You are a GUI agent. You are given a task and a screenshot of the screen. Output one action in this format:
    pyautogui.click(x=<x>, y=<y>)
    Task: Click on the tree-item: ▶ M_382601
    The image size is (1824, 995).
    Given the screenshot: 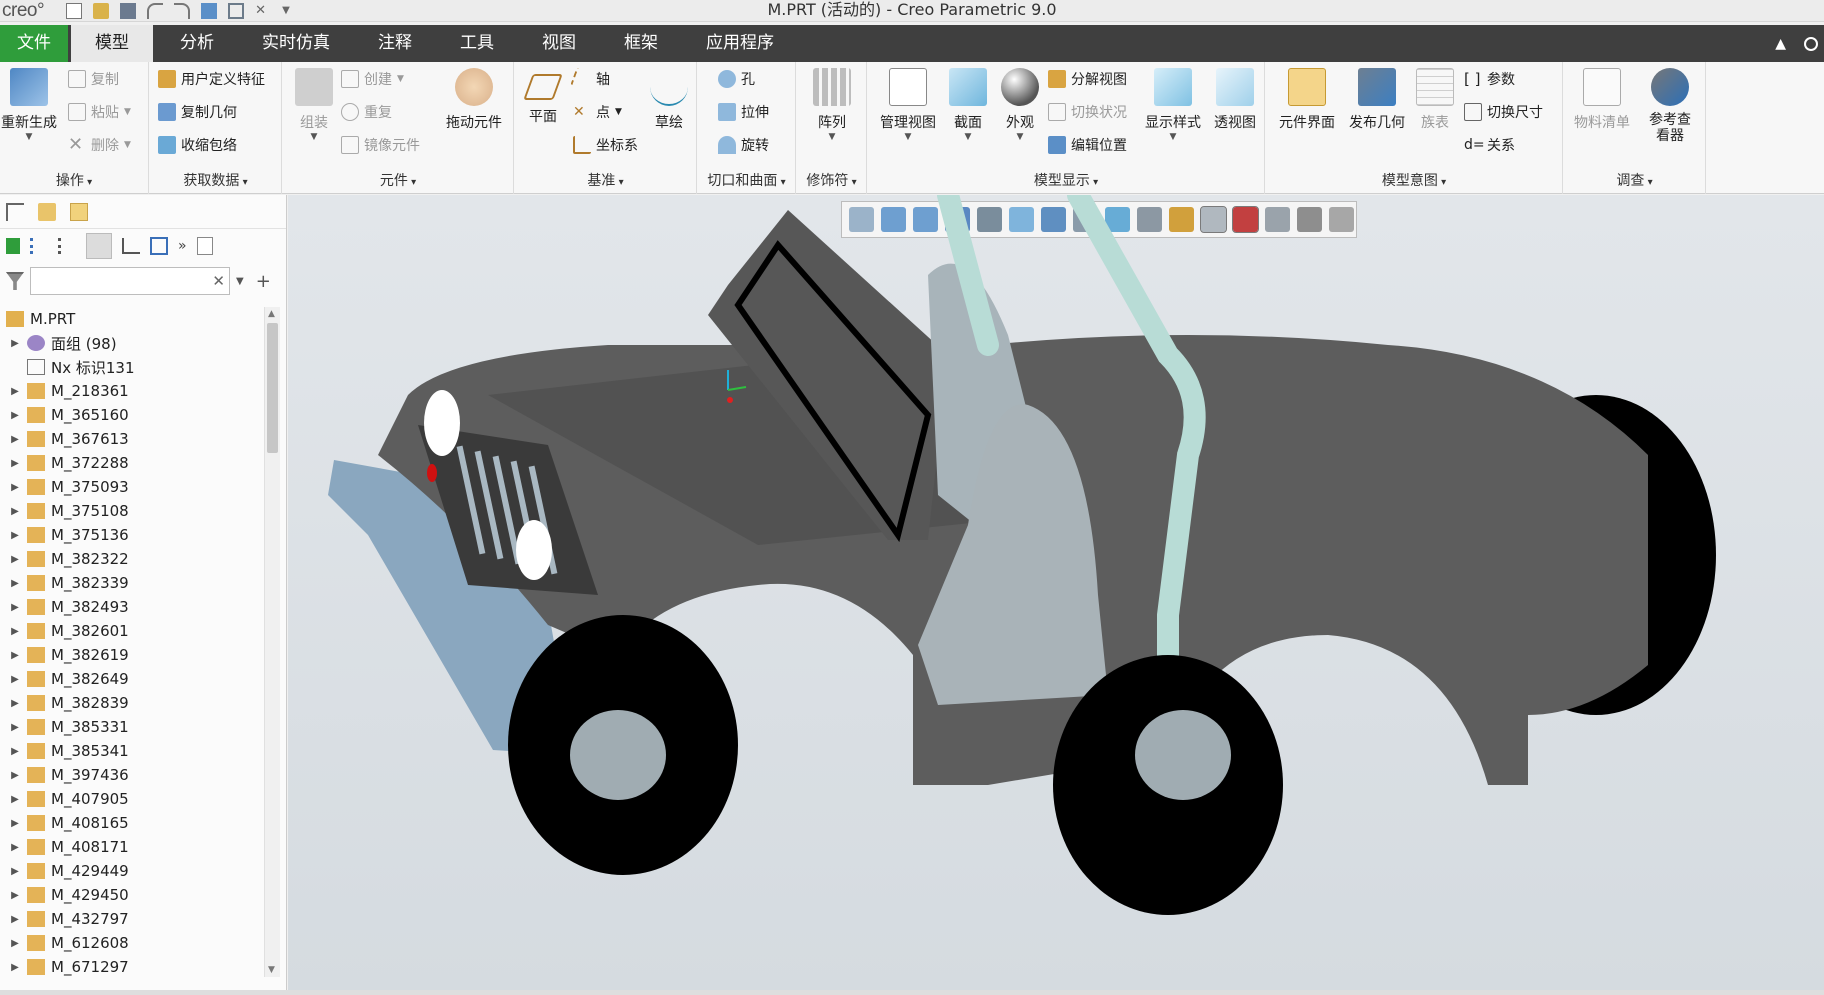 What is the action you would take?
    pyautogui.click(x=131, y=631)
    